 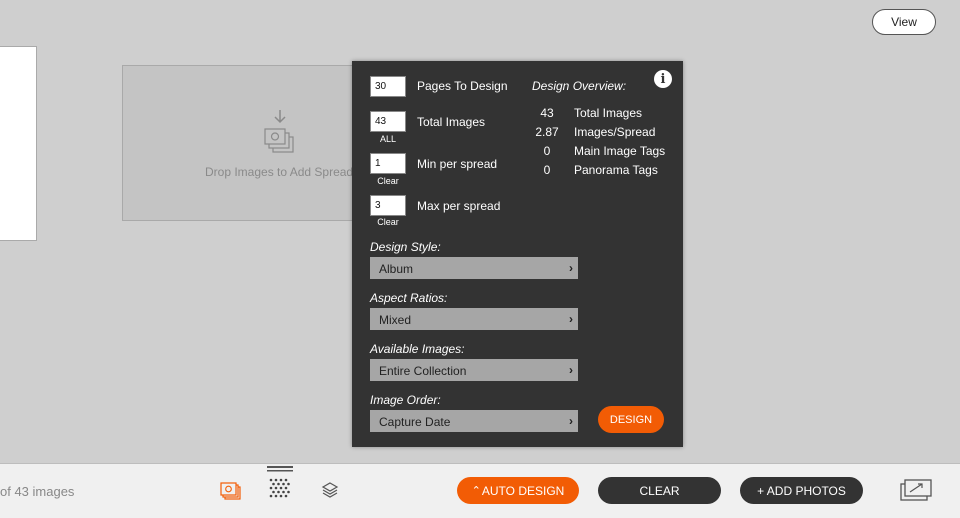 What do you see at coordinates (330, 490) in the screenshot?
I see `layers-icon` at bounding box center [330, 490].